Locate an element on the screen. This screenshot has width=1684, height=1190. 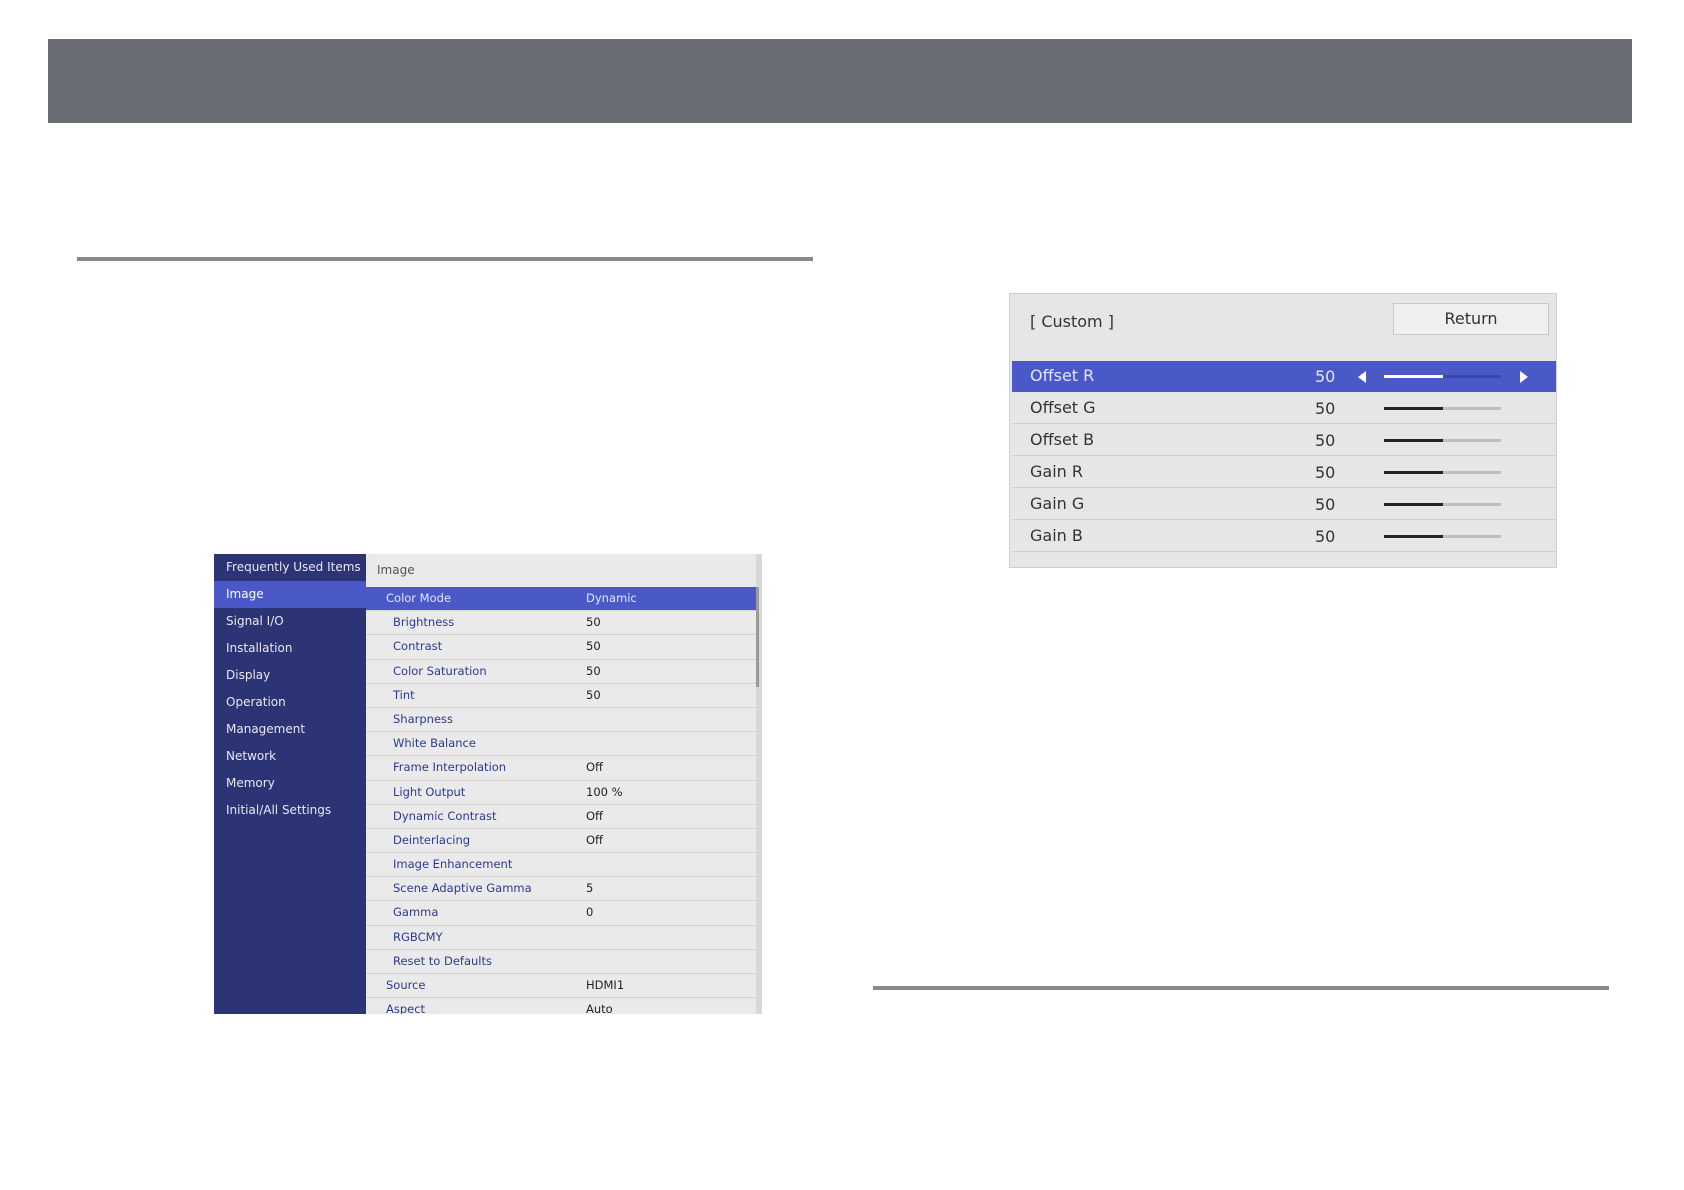
menu-row-color-saturation: Color Saturation 50 is located at coordinates (561, 672).